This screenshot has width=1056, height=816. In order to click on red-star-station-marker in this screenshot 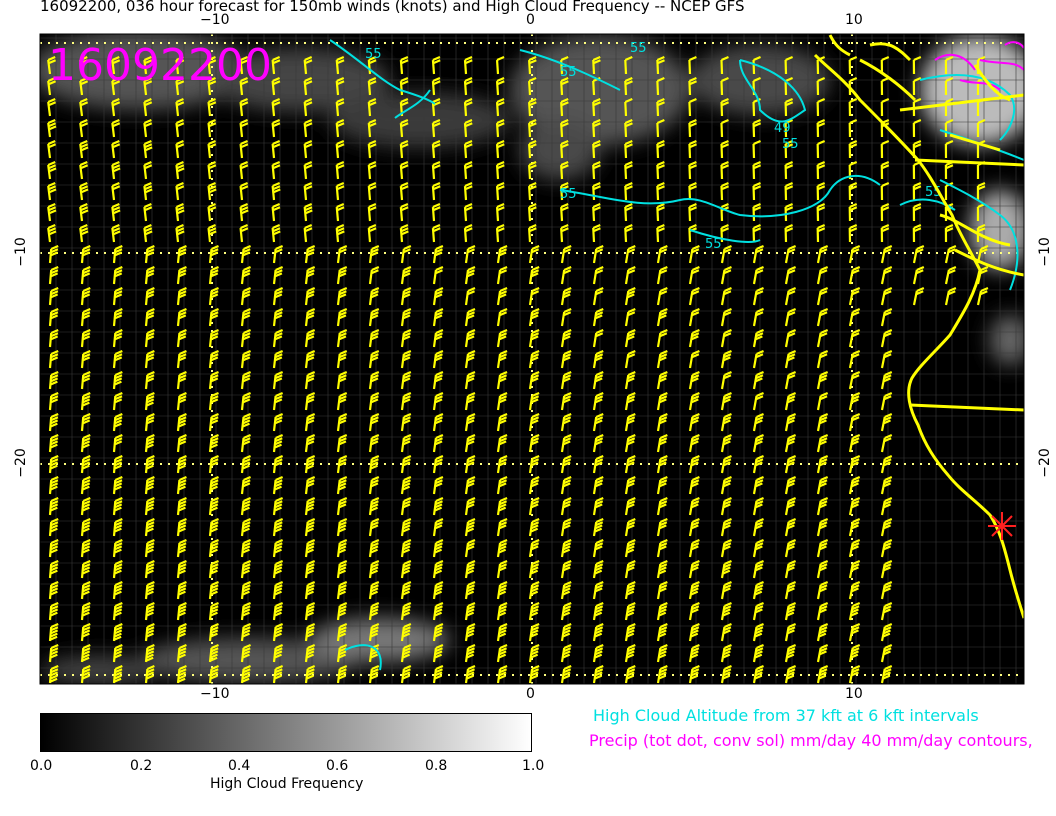, I will do `click(1002, 526)`.